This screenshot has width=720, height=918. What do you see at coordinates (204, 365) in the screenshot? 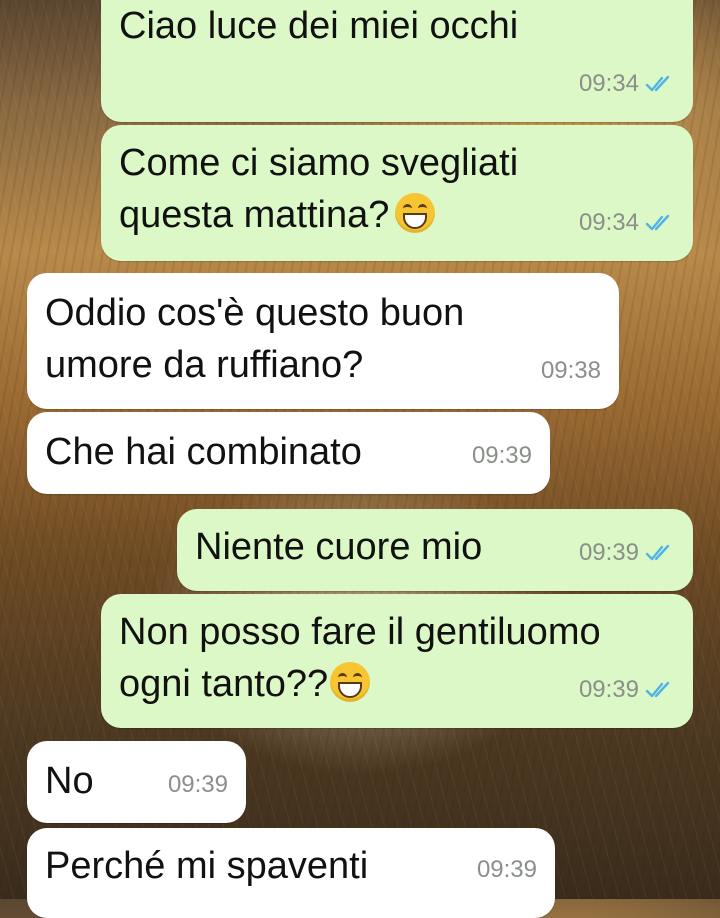
I see `message-text-line: umore da ruffiano?` at bounding box center [204, 365].